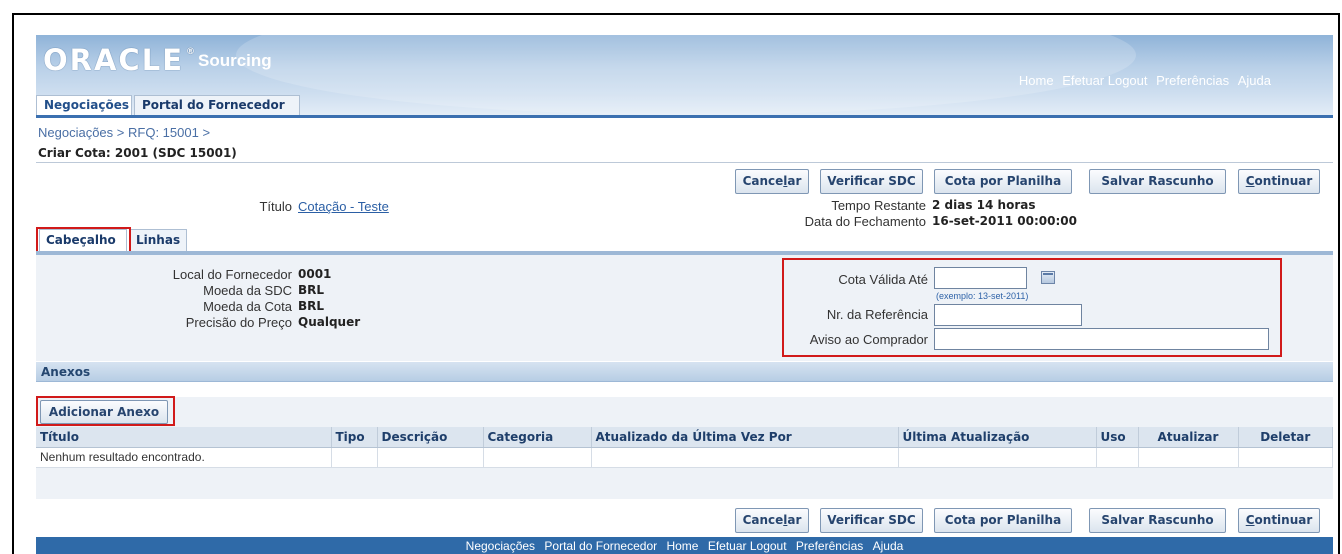 The height and width of the screenshot is (554, 1342). Describe the element at coordinates (247, 306) in the screenshot. I see `quote-currency-label: Moeda da Cota` at that location.